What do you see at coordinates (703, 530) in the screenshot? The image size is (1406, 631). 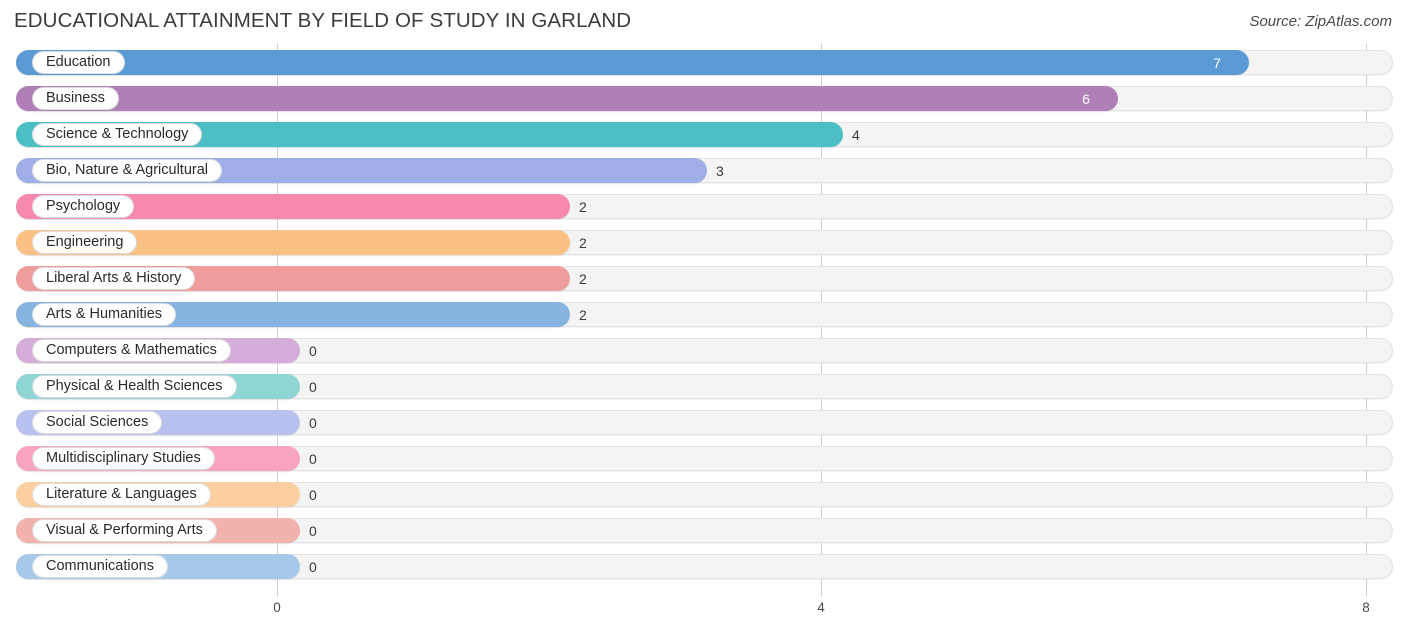 I see `bar-row: Visual & Performing Arts 0` at bounding box center [703, 530].